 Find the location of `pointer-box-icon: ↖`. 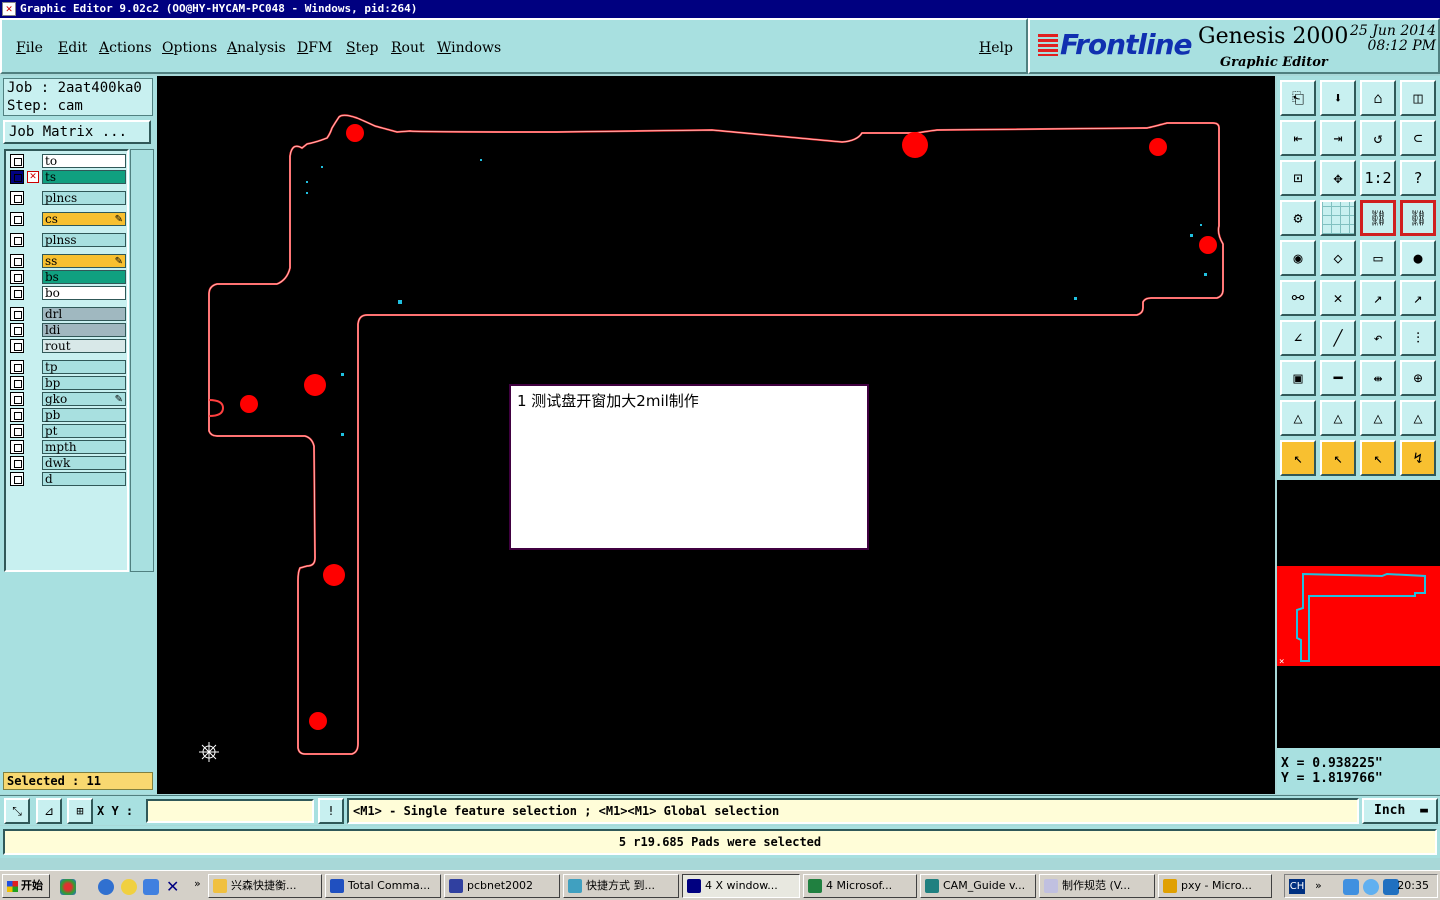

pointer-box-icon: ↖ is located at coordinates (1338, 458).